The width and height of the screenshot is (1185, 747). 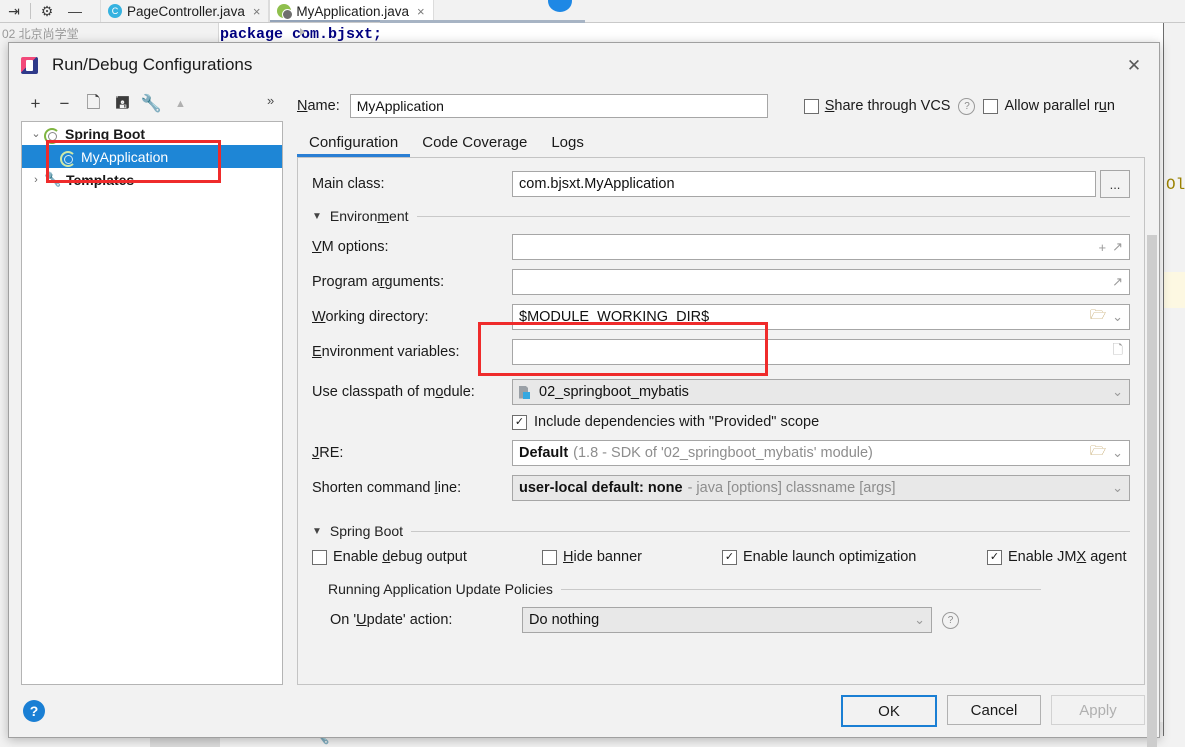 I want to click on tree-node-templates: › 🔧 Templates, so click(x=152, y=179).